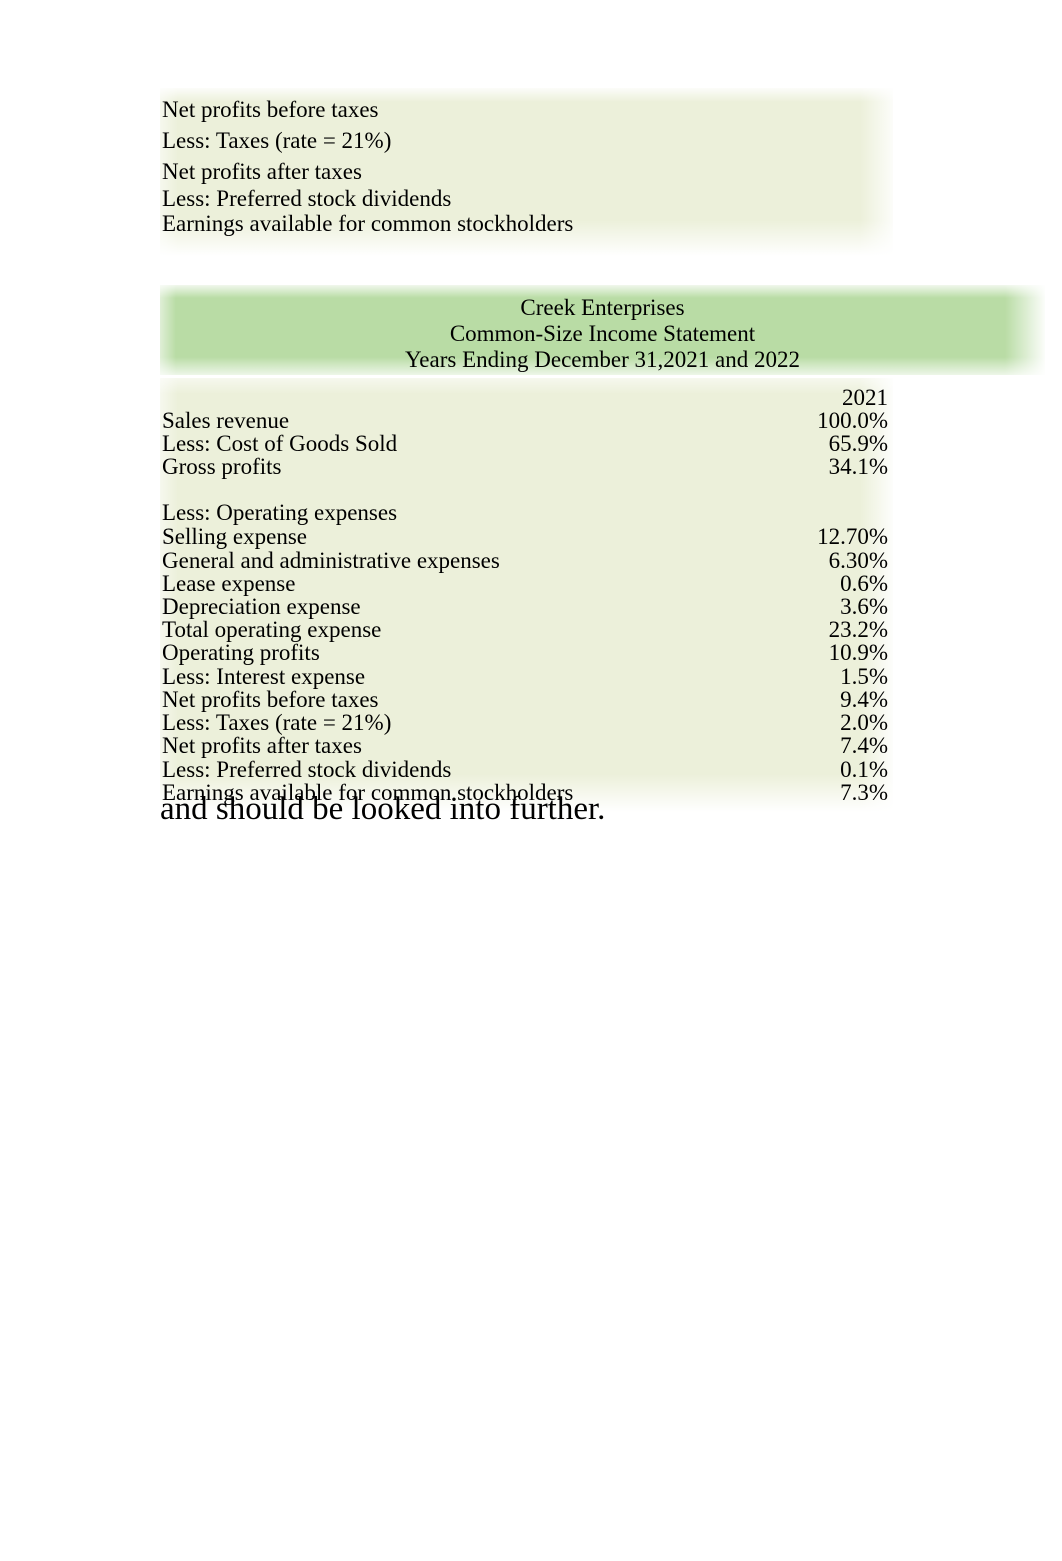 This screenshot has height=1561, width=1062. What do you see at coordinates (229, 583) in the screenshot?
I see `row-label: Lease expense` at bounding box center [229, 583].